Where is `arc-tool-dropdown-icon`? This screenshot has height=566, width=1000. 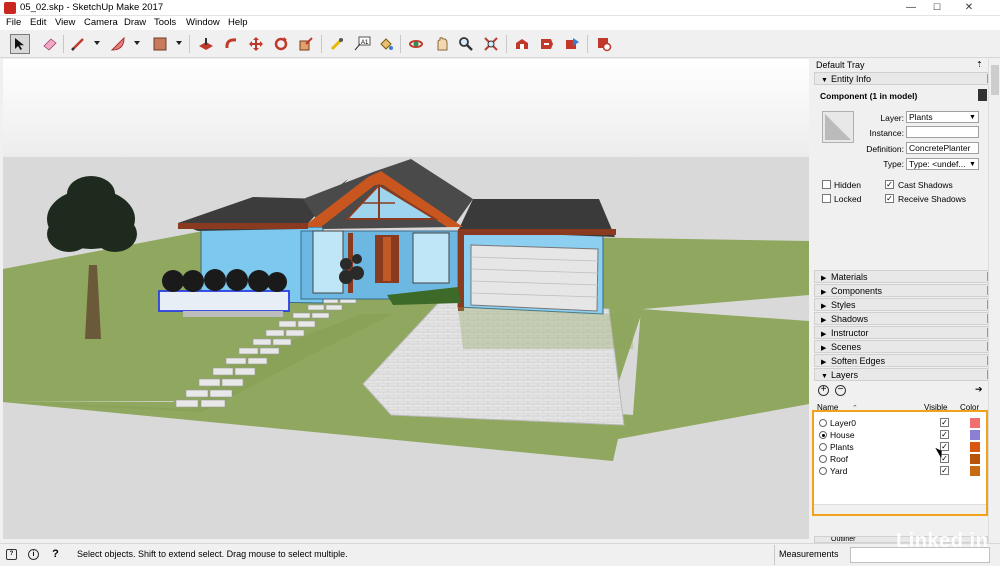 arc-tool-dropdown-icon is located at coordinates (137, 43).